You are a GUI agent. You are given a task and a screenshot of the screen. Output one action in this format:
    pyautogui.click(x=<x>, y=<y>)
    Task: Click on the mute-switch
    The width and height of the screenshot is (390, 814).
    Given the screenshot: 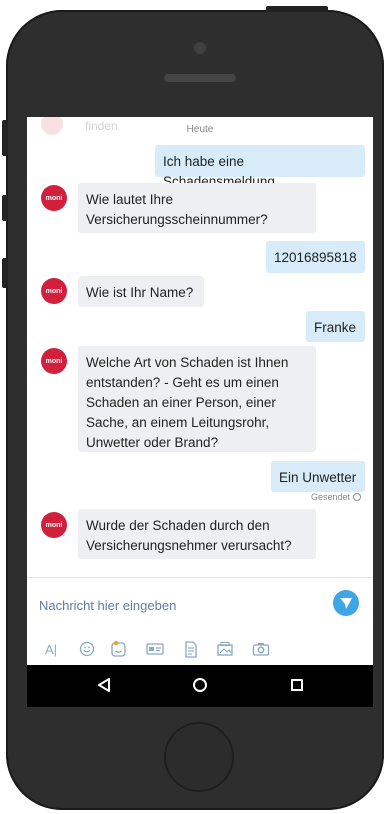 What is the action you would take?
    pyautogui.click(x=5, y=138)
    